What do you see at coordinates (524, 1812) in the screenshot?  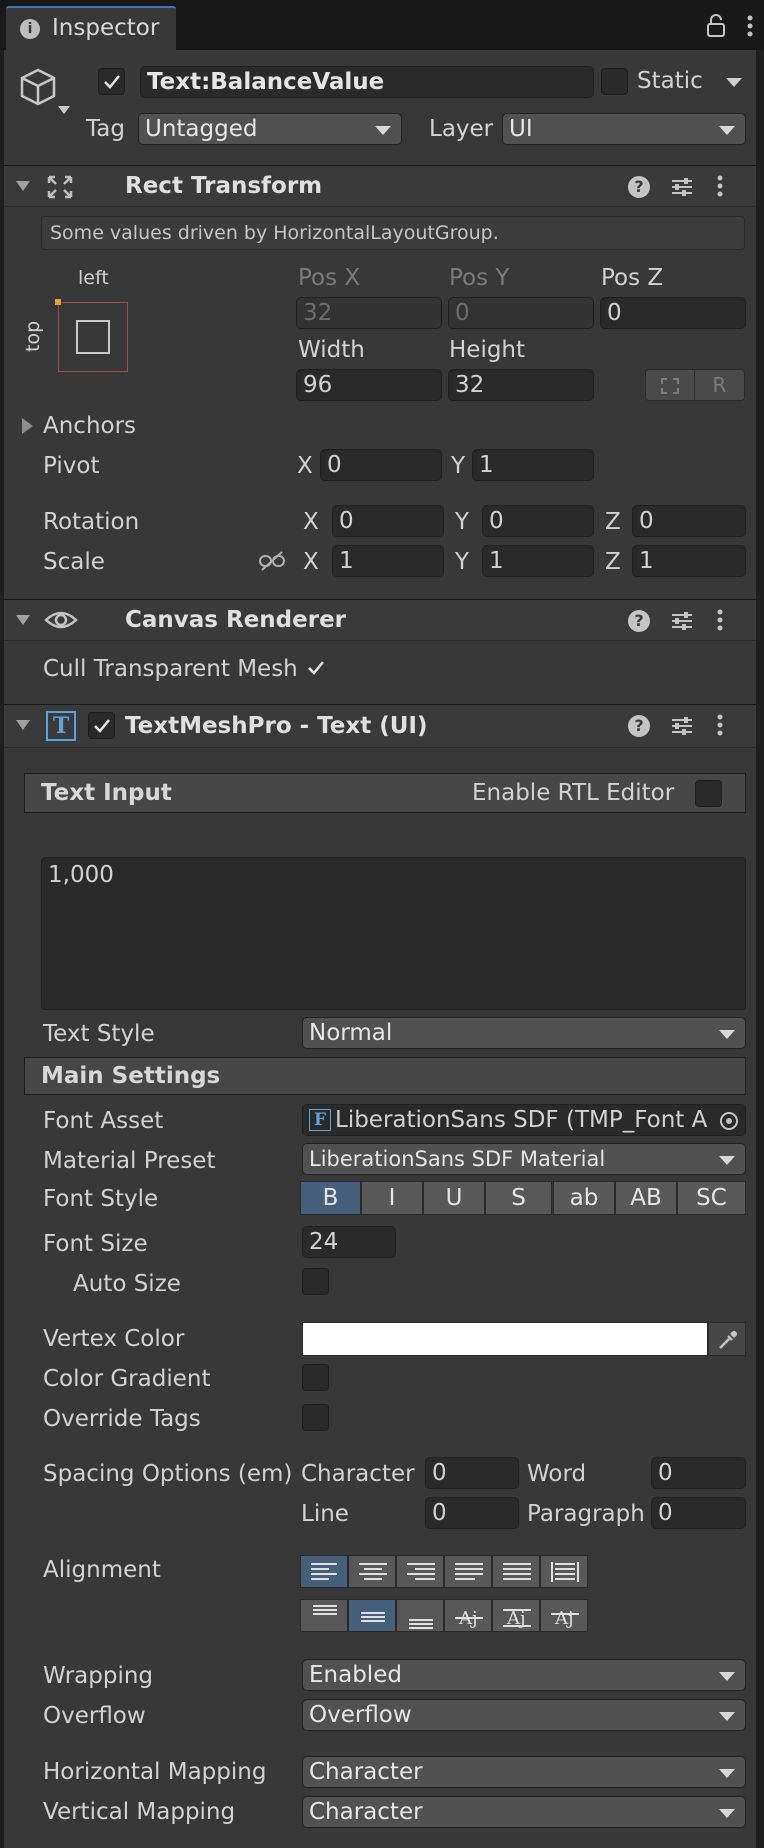 I see `vertical-mapping-dropdown: Character` at bounding box center [524, 1812].